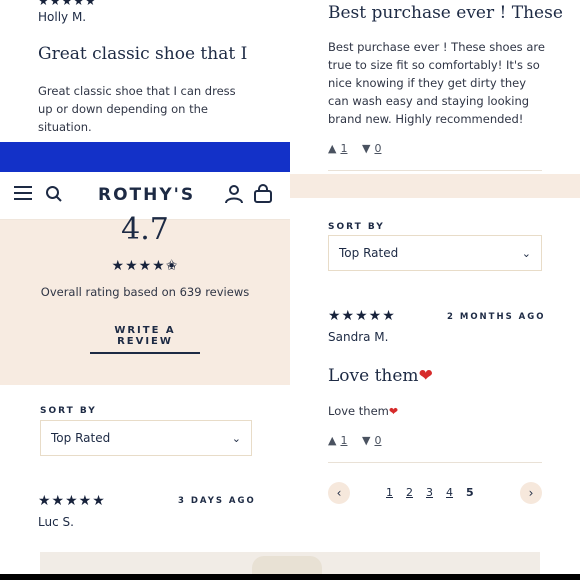 This screenshot has width=580, height=580. What do you see at coordinates (54, 194) in the screenshot?
I see `search-icon` at bounding box center [54, 194].